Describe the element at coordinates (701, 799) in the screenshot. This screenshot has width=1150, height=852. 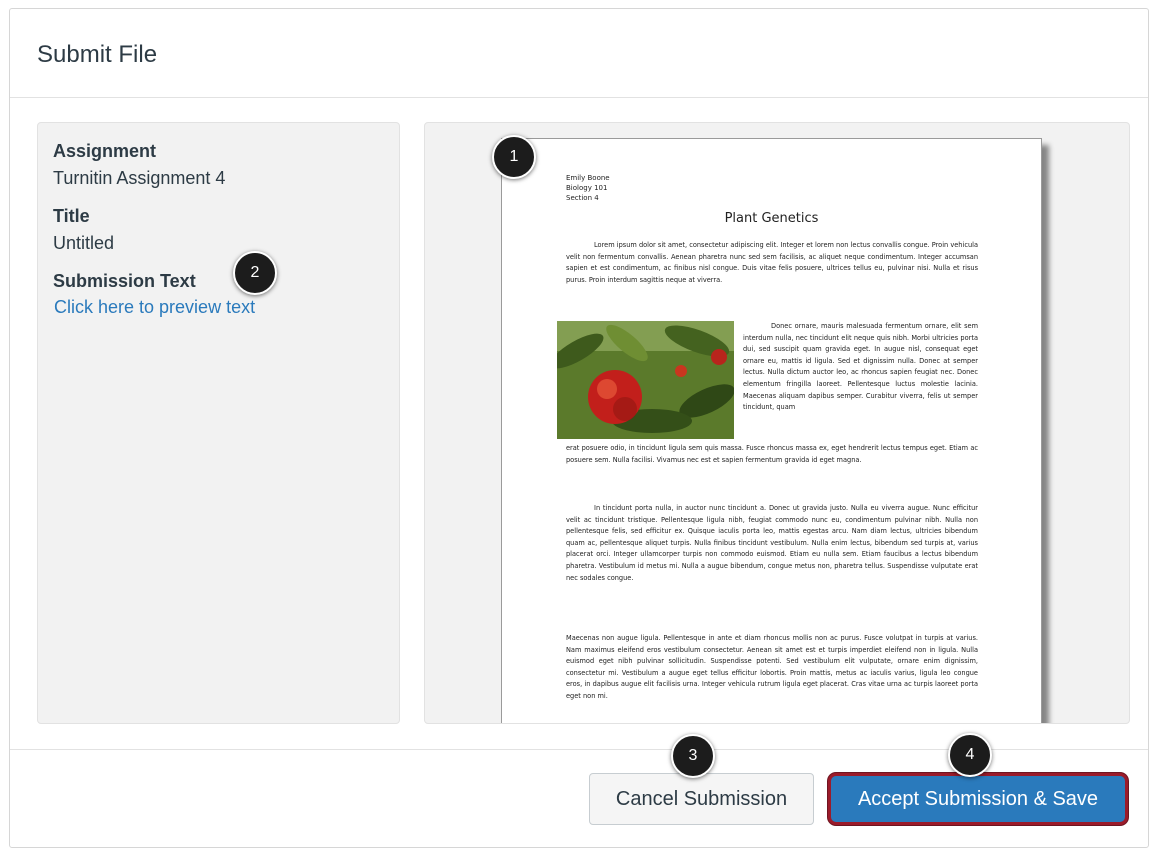
I see `cancel-submission-button: Cancel Submission` at that location.